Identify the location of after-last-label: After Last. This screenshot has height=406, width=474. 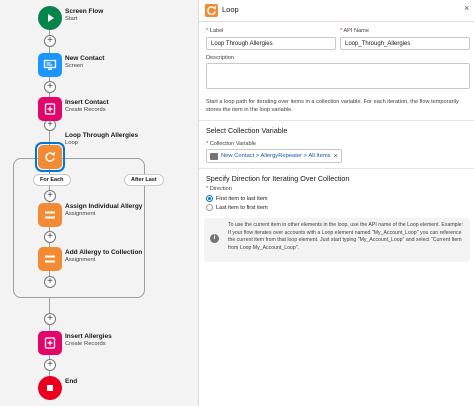
(144, 180).